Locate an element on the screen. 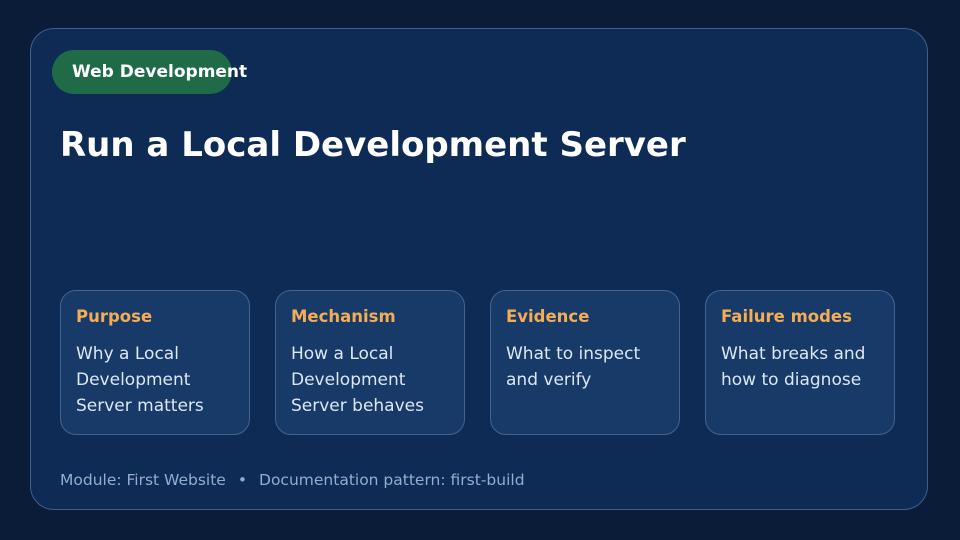 The height and width of the screenshot is (540, 960). card-body: What to inspect and verify is located at coordinates (573, 367).